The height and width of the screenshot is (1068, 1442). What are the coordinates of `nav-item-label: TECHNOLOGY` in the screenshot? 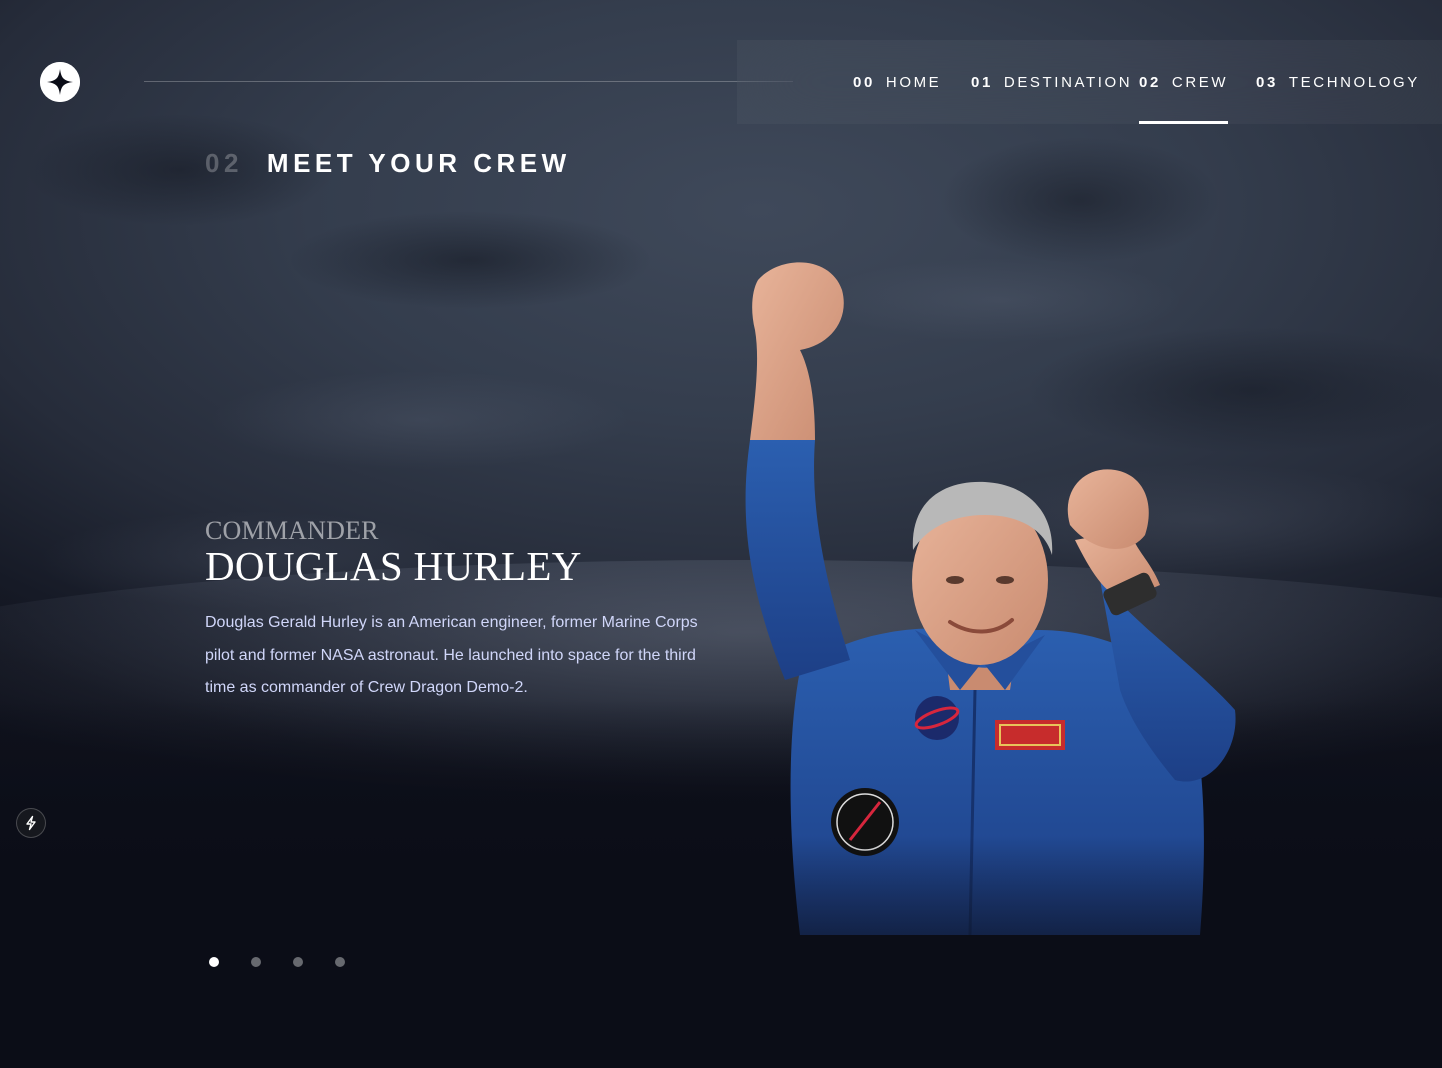 It's located at (1354, 82).